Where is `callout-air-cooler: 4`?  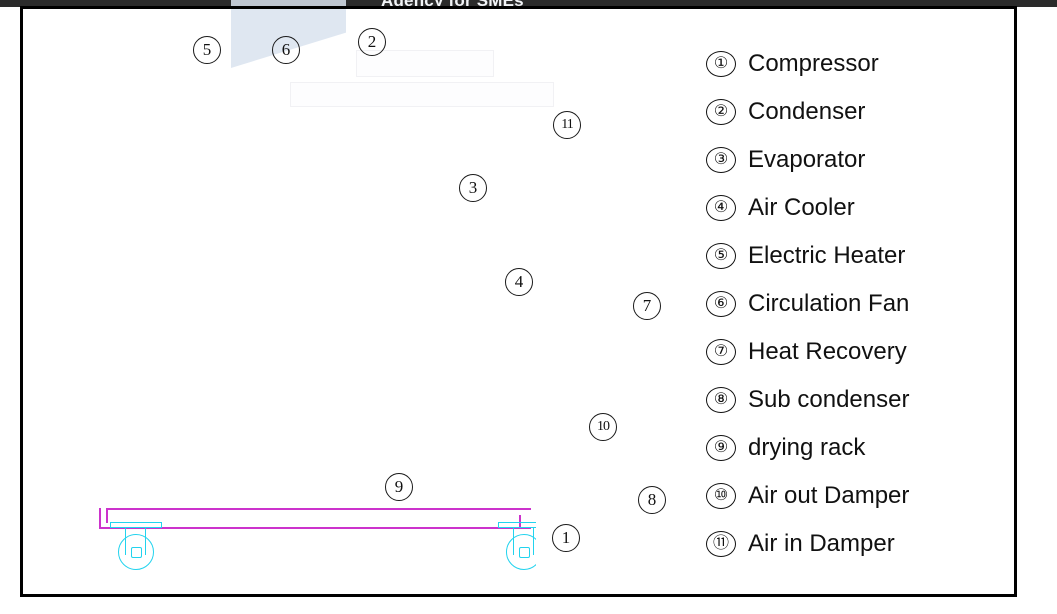 callout-air-cooler: 4 is located at coordinates (519, 282).